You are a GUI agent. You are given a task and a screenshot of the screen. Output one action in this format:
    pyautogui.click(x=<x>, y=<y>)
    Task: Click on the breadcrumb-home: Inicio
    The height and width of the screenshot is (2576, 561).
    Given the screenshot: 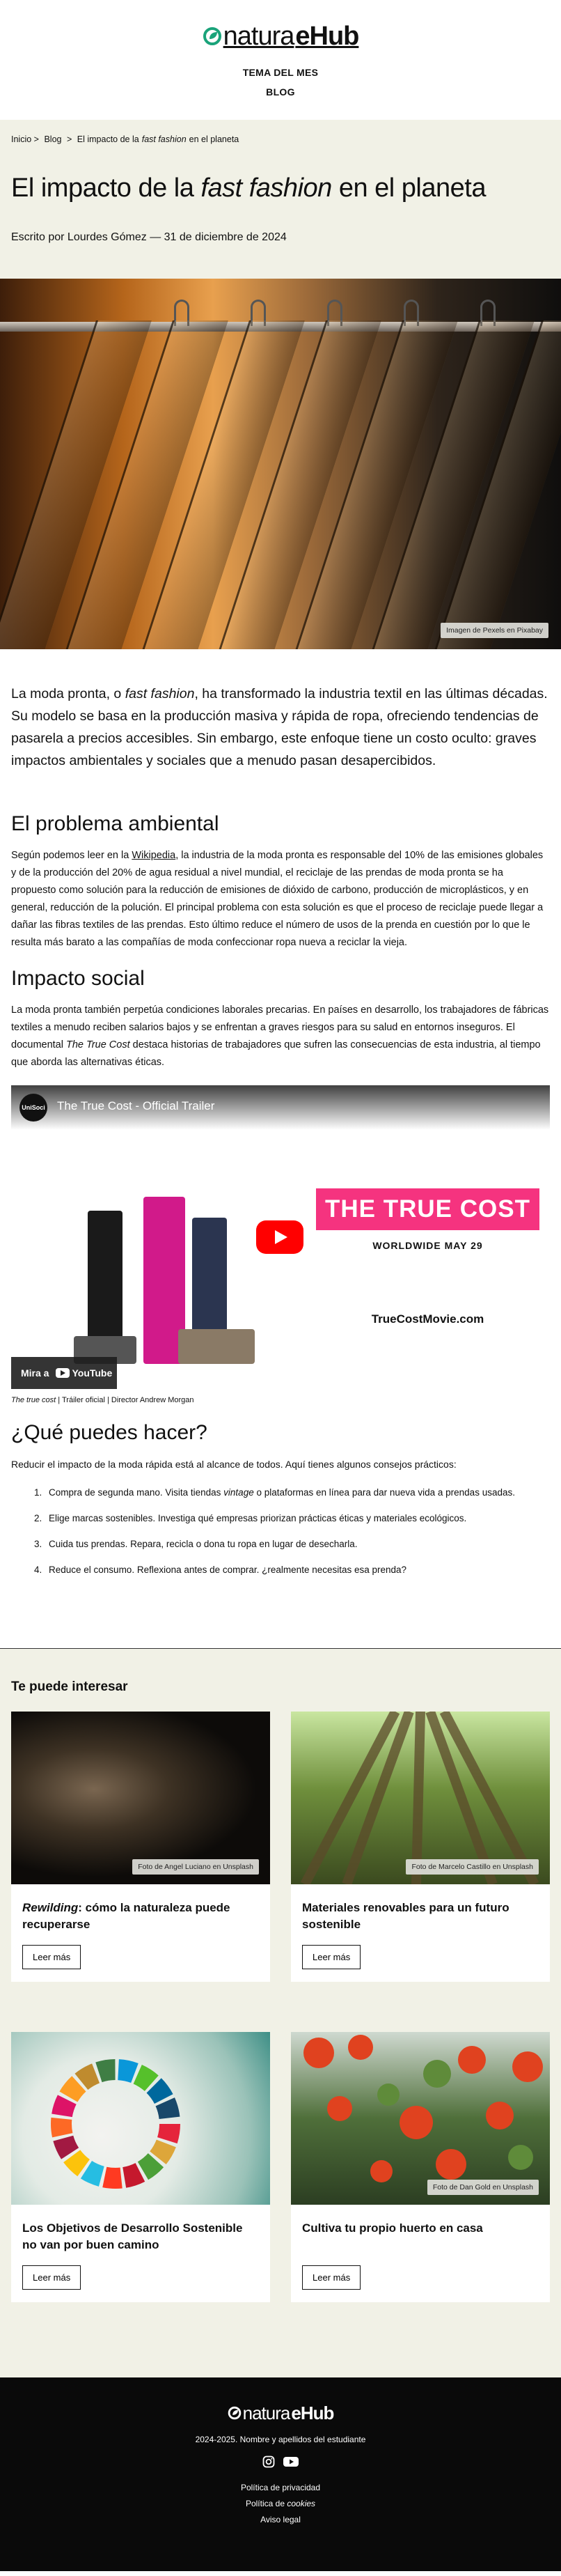 What is the action you would take?
    pyautogui.click(x=21, y=139)
    